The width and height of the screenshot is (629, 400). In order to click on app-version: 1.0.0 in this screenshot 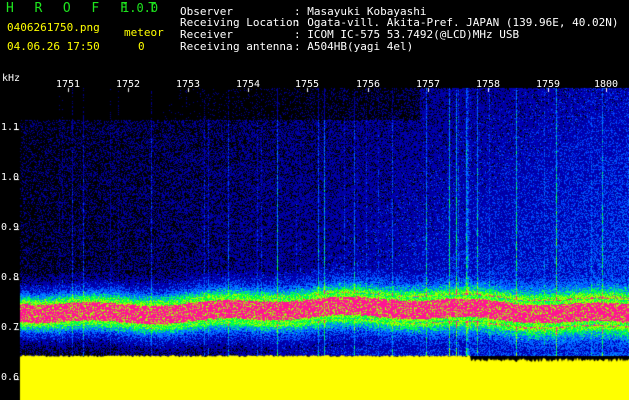, I will do `click(140, 8)`.